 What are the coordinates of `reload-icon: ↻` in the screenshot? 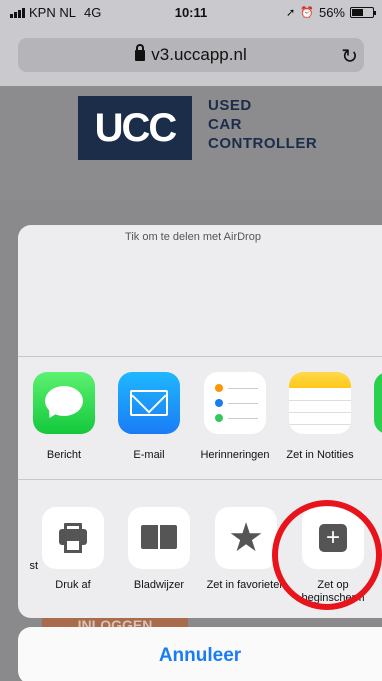 It's located at (349, 56).